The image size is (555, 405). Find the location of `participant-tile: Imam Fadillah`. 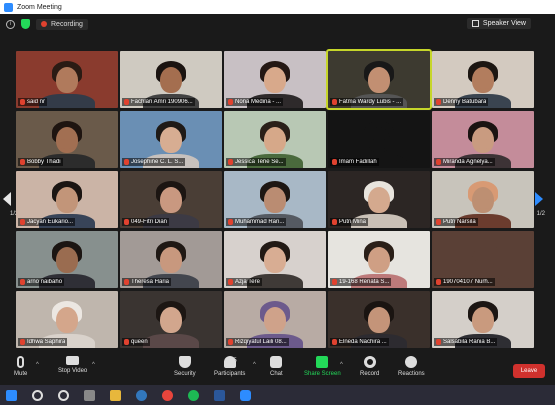

participant-tile: Imam Fadillah is located at coordinates (379, 139).